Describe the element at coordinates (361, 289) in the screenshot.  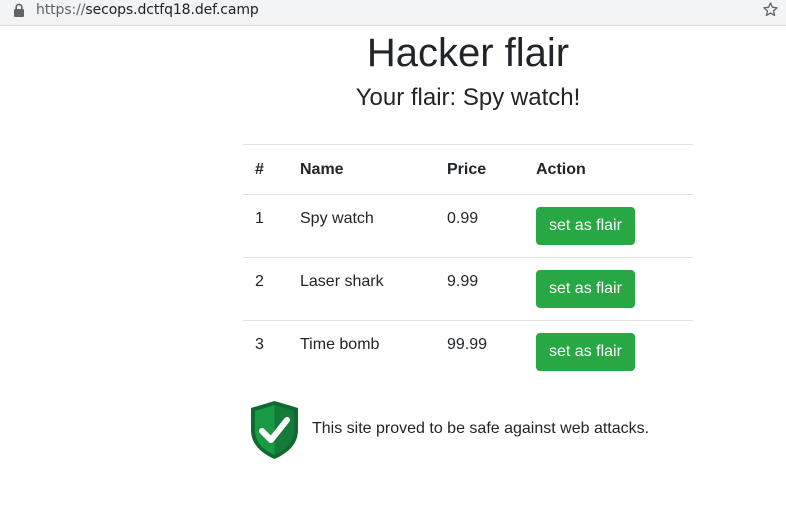
I see `row-name: Laser shark` at that location.